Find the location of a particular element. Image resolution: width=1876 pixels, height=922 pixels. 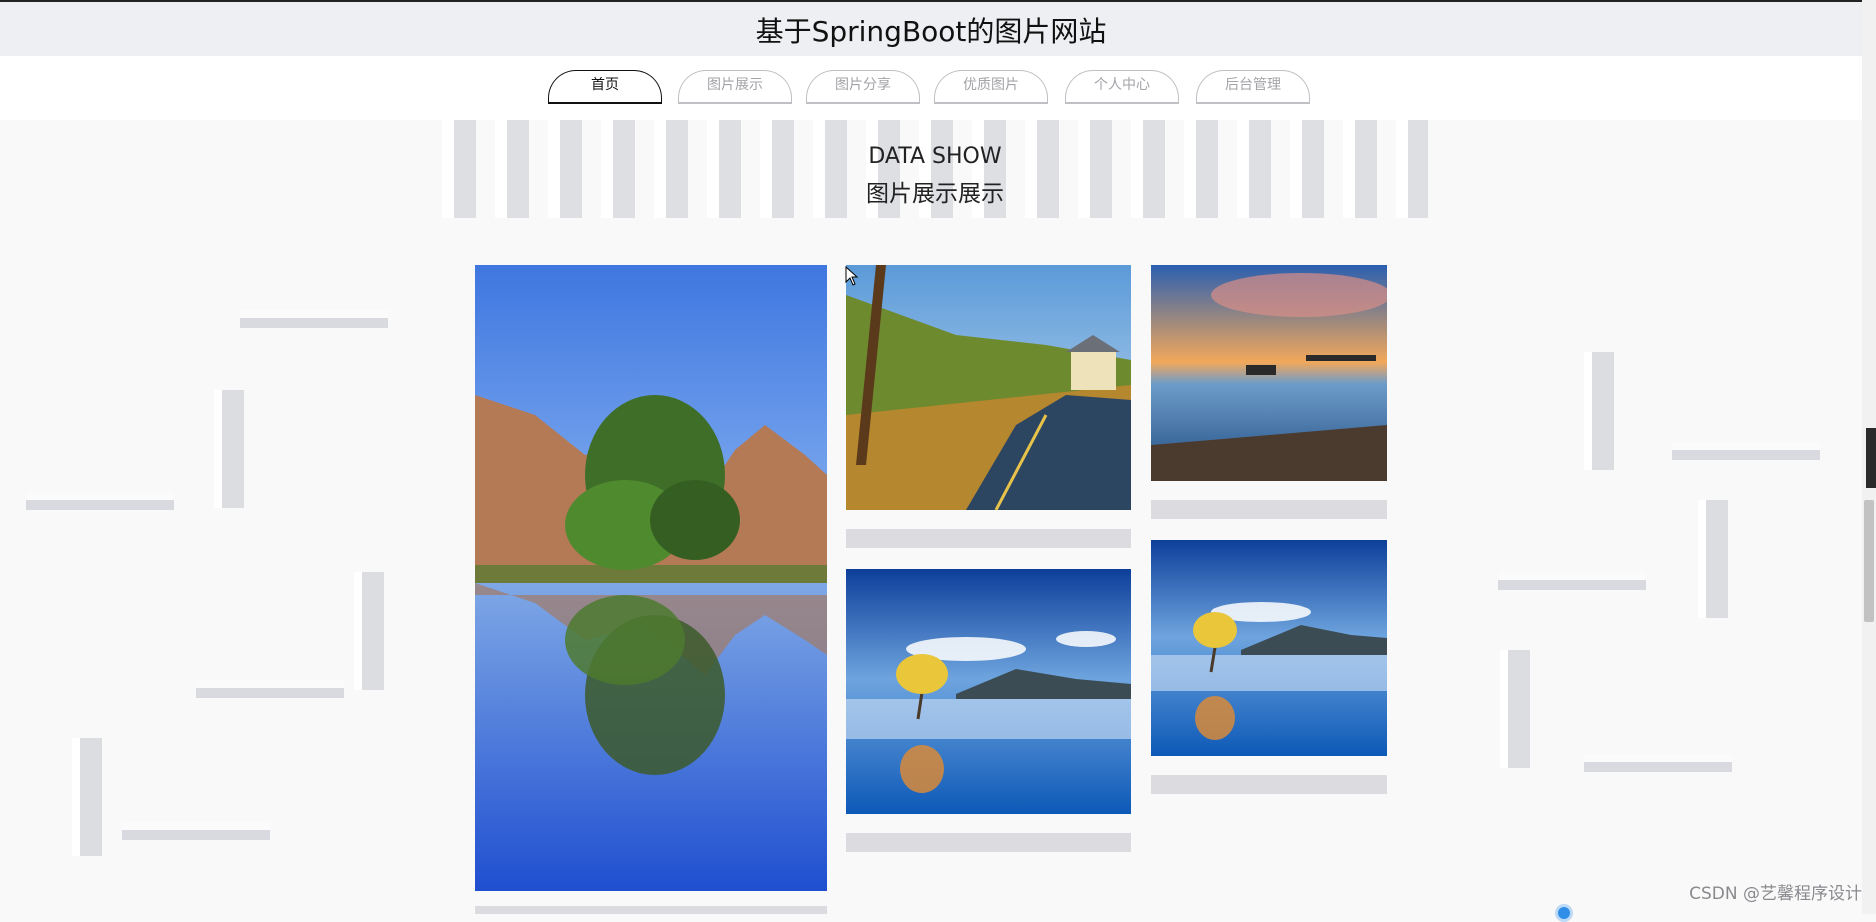

site-title: 基于SpringBoot的图片网站 is located at coordinates (931, 31).